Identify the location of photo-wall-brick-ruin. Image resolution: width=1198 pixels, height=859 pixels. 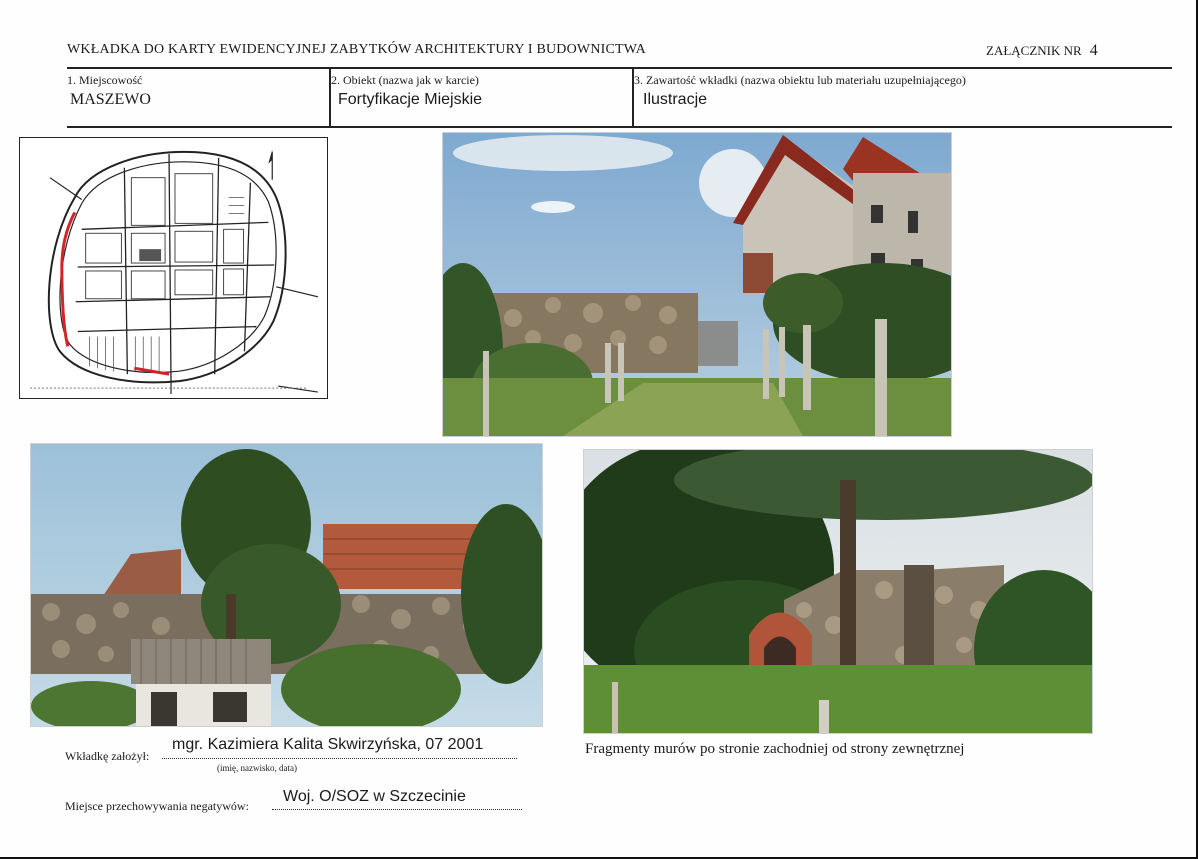
(286, 585).